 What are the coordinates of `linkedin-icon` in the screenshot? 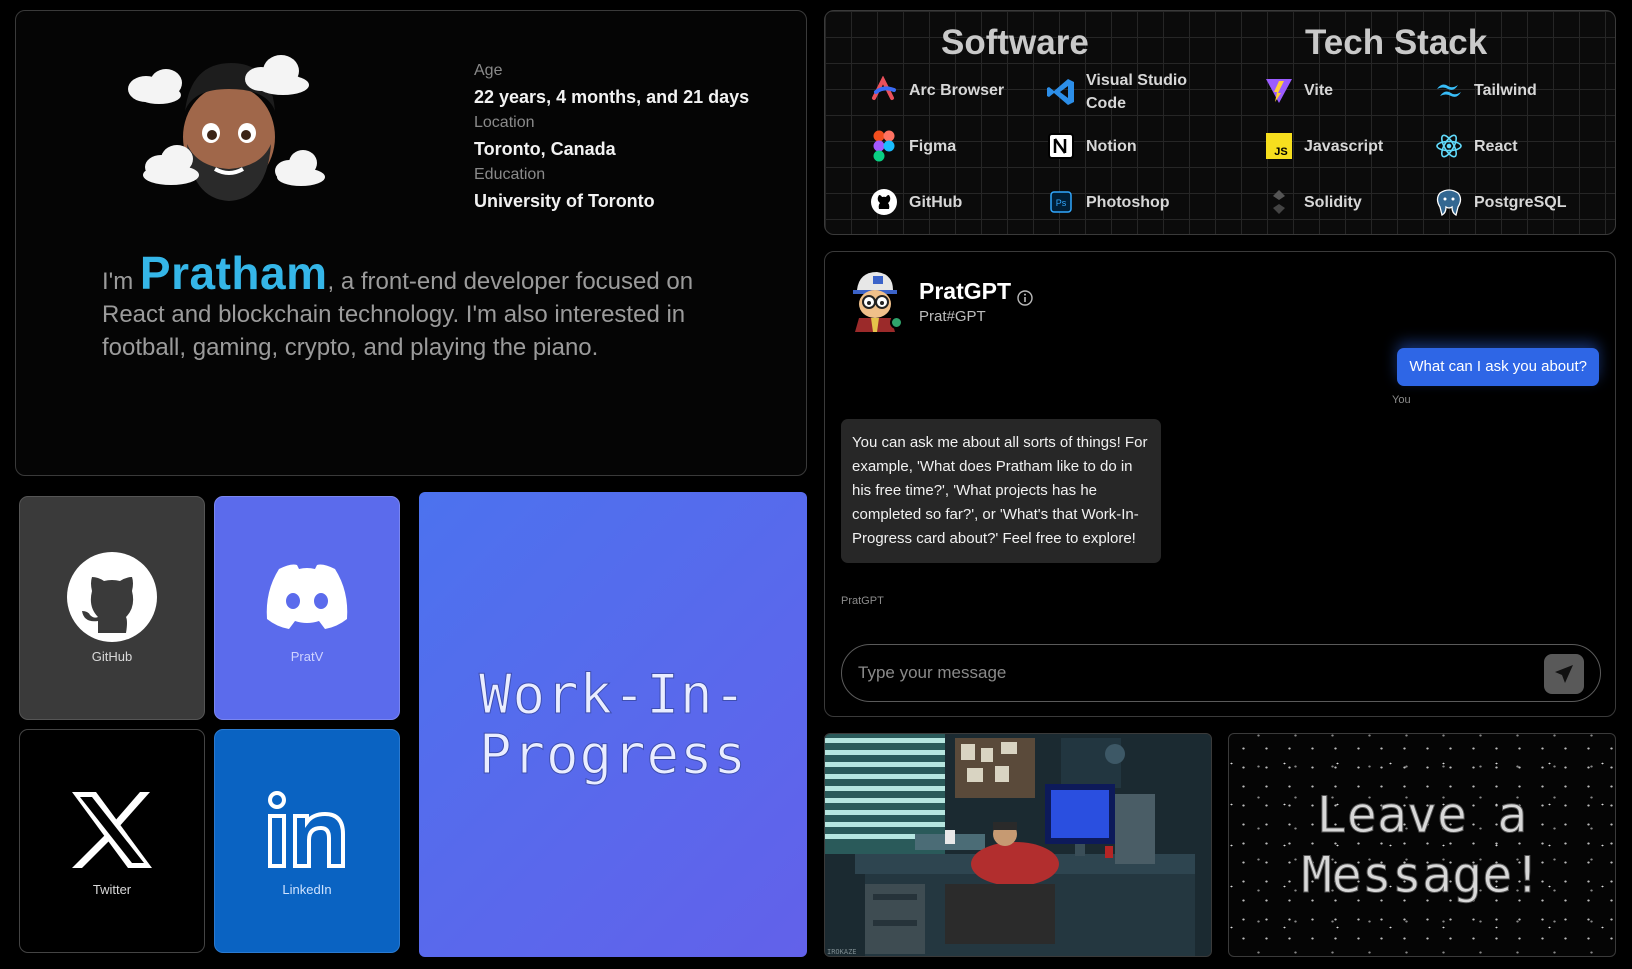 It's located at (307, 830).